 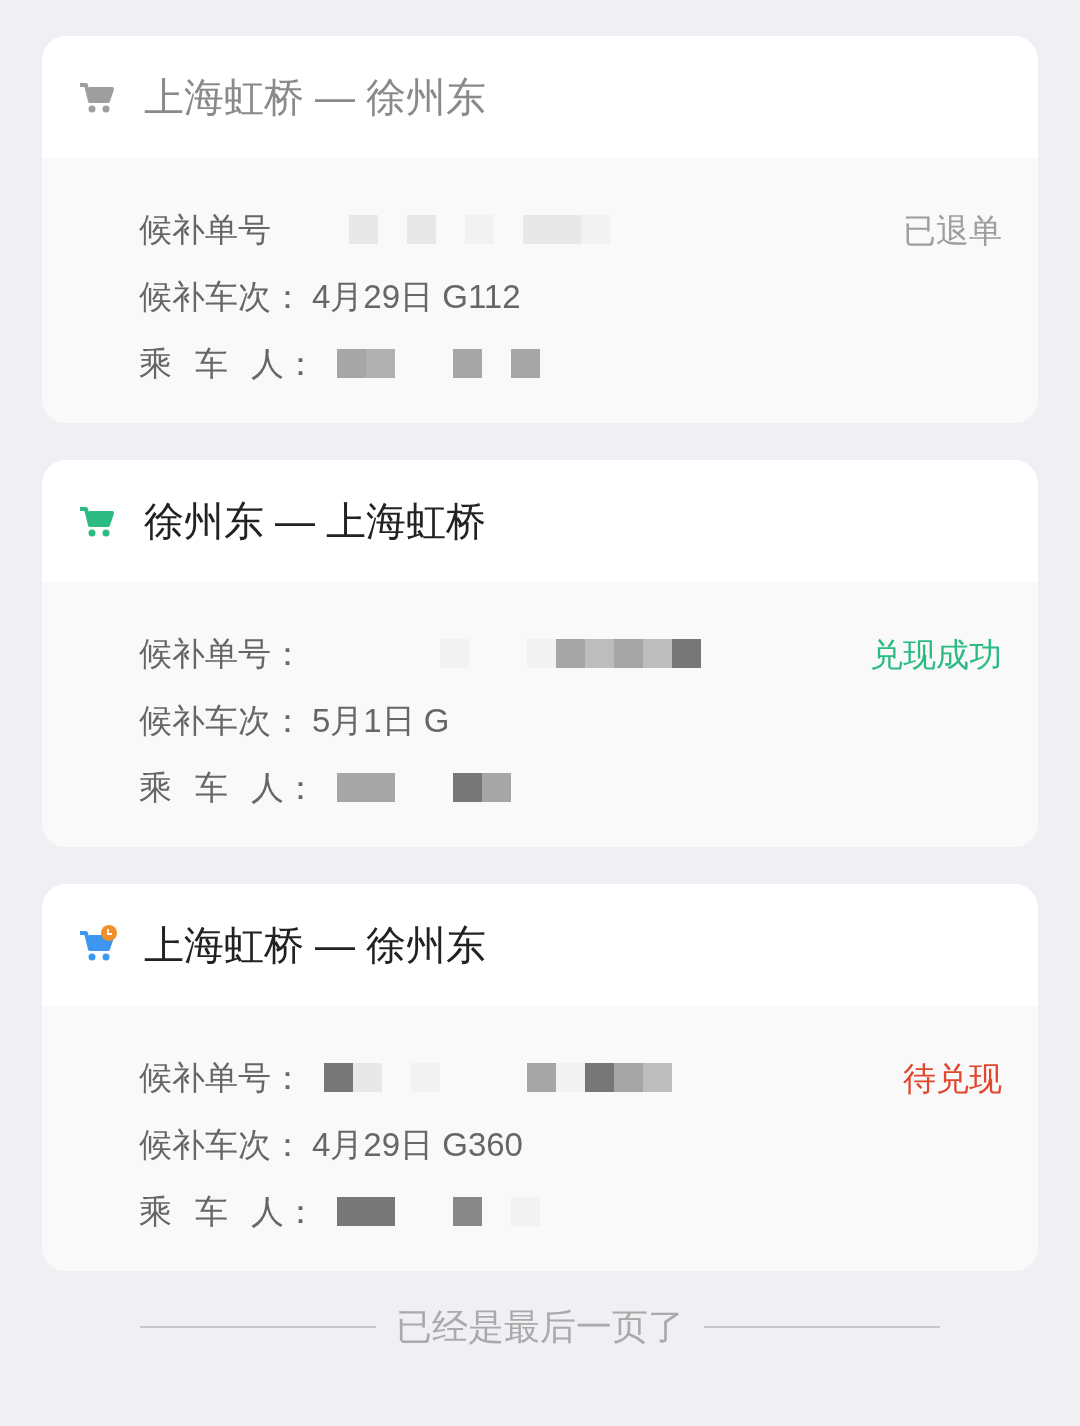 I want to click on status-text: 待兑现, so click(x=952, y=1079).